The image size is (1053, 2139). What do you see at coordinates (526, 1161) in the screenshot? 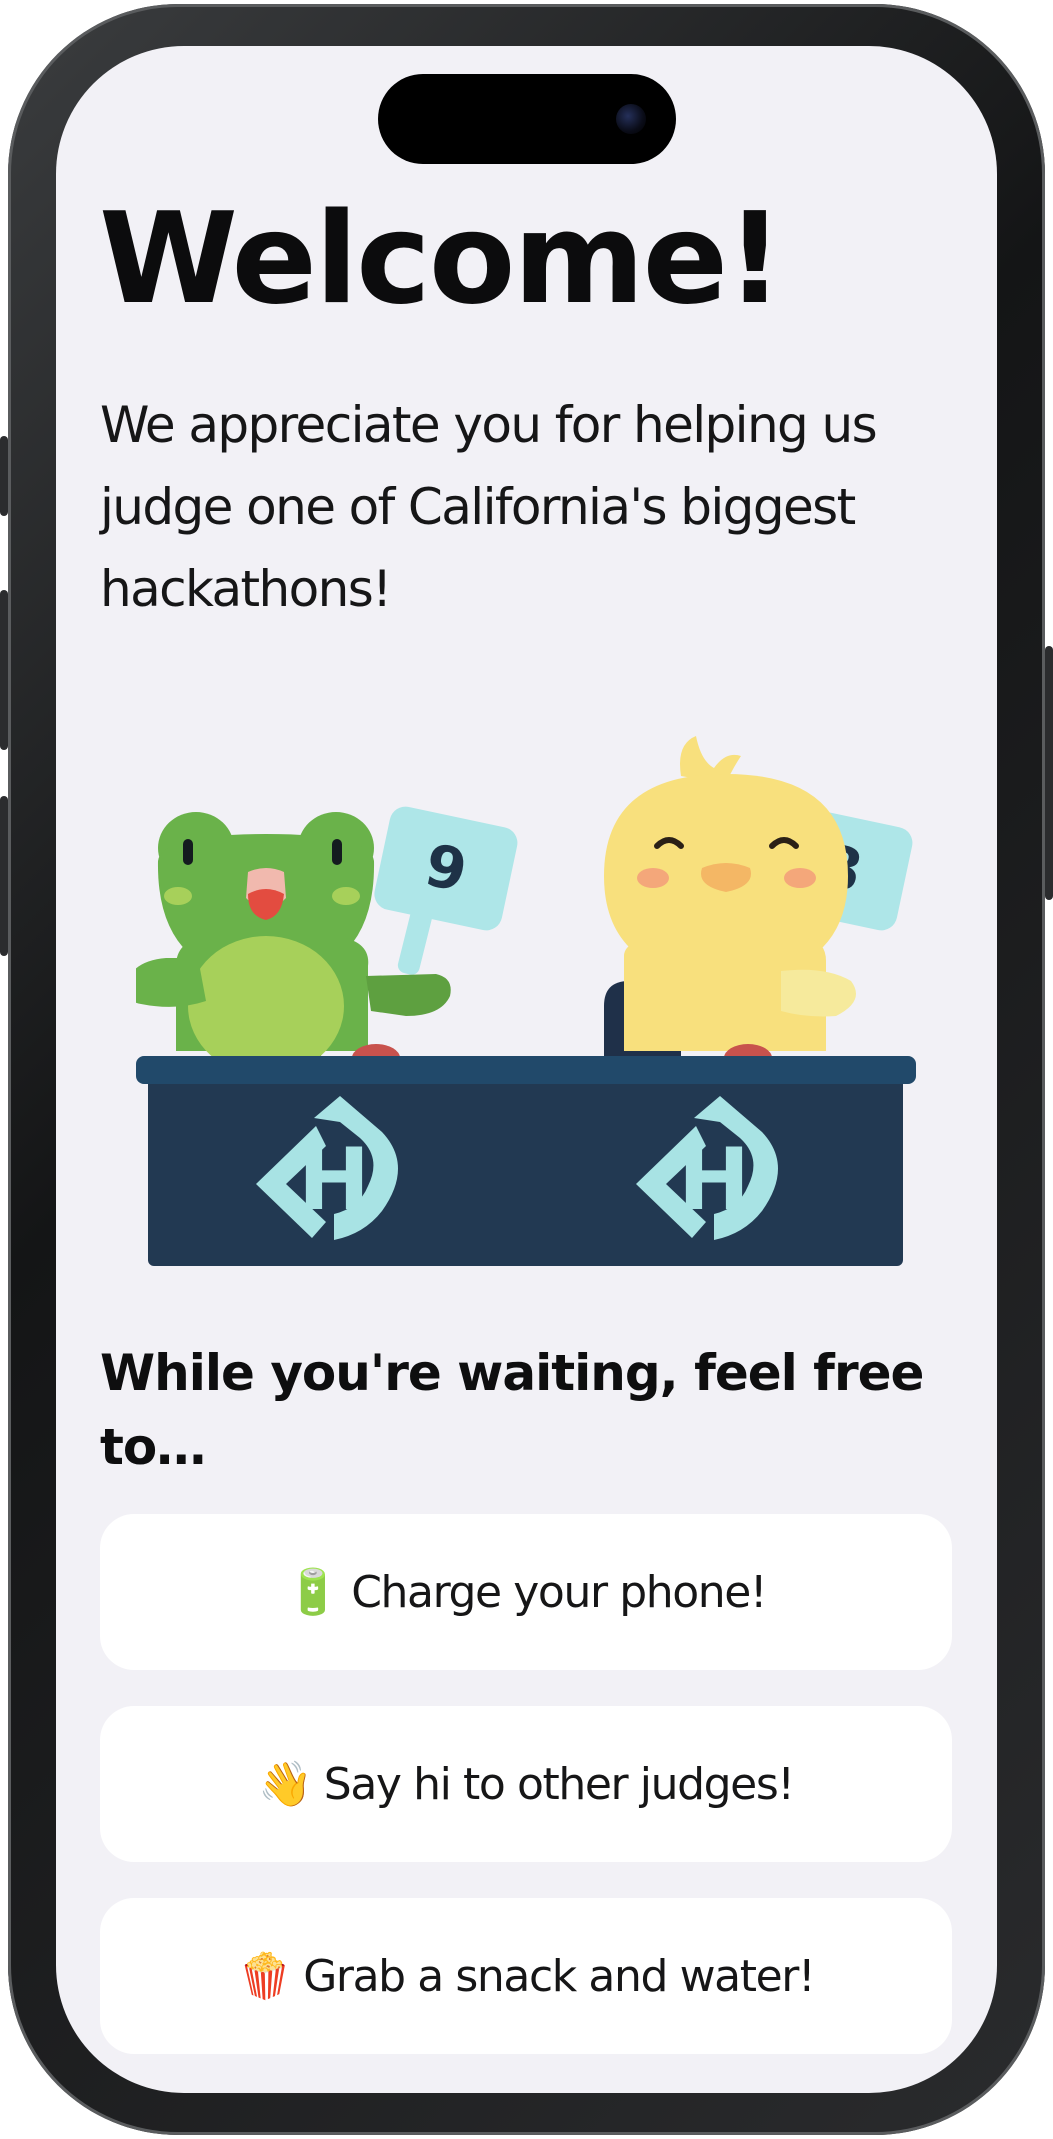
I see `judges-desk` at bounding box center [526, 1161].